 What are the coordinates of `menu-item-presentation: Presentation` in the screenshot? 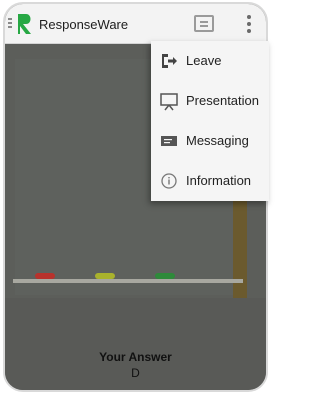 It's located at (210, 101).